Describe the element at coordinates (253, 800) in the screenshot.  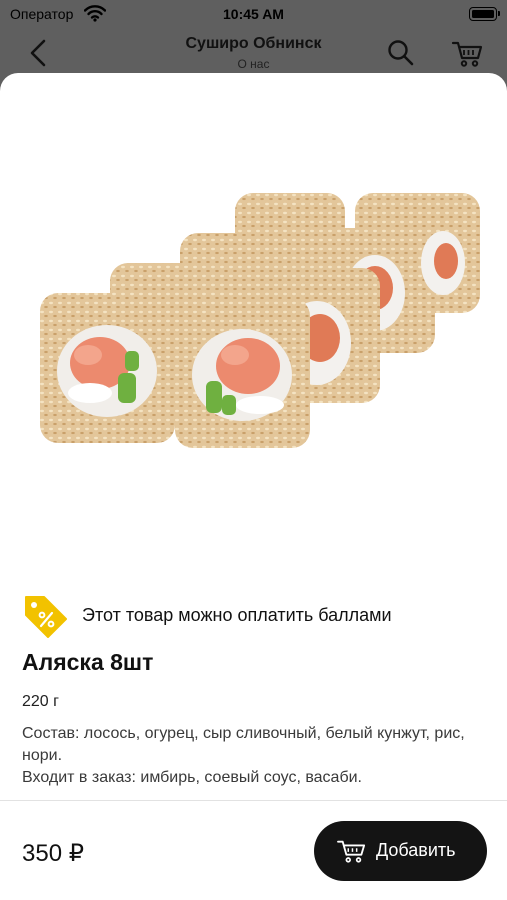
I see `divider` at that location.